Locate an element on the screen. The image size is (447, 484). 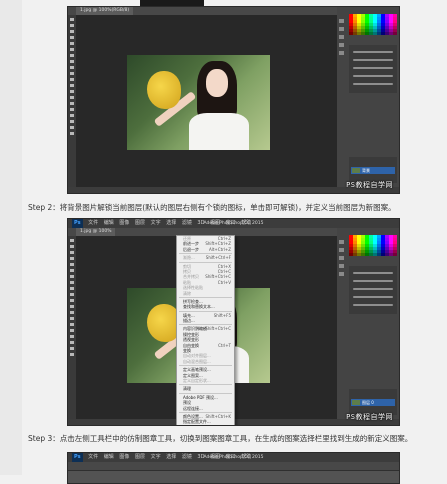
panel-icon-strip is located at coordinates (342, 37).